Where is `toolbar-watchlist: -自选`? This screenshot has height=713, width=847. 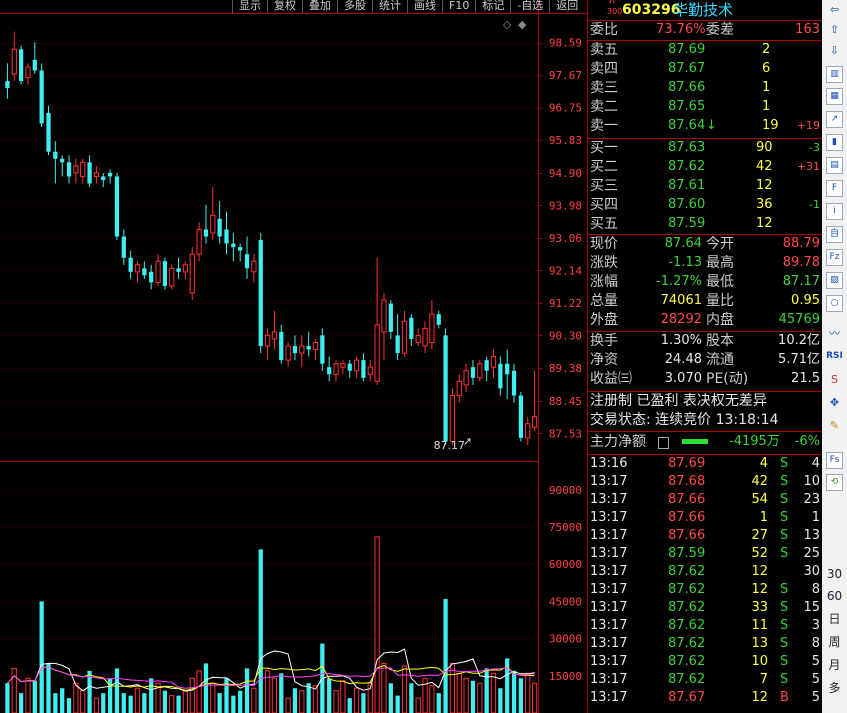 toolbar-watchlist: -自选 is located at coordinates (529, 6).